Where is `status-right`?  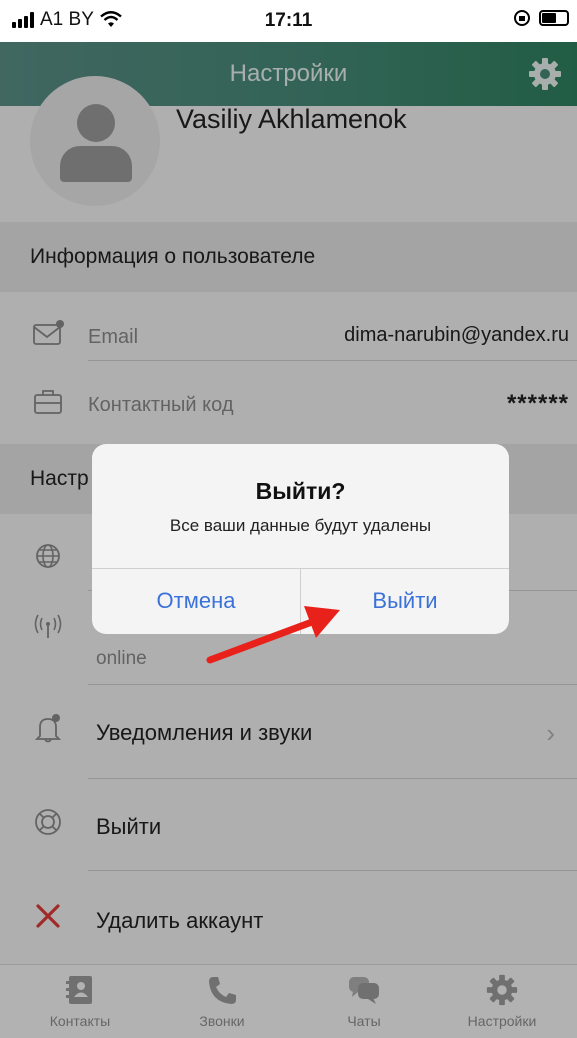 status-right is located at coordinates (541, 18).